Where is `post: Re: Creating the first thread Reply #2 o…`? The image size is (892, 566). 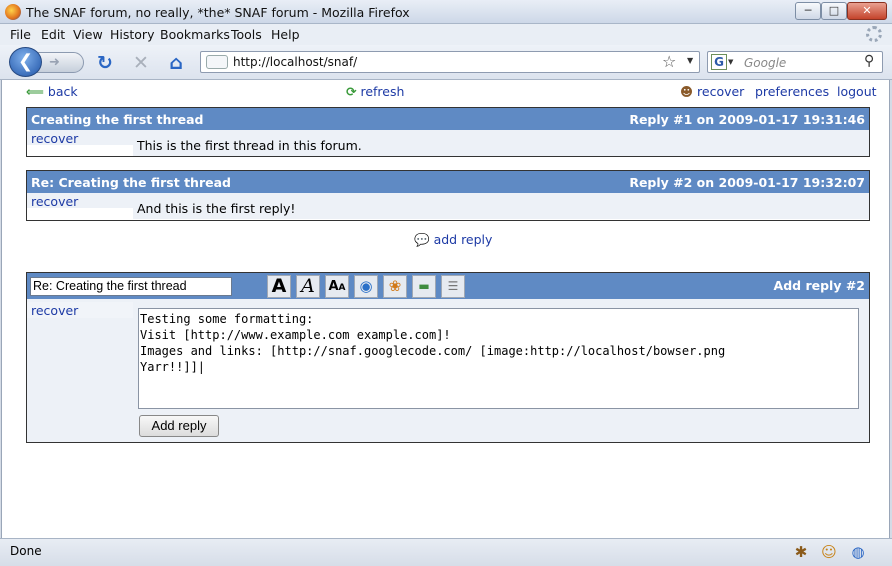
post: Re: Creating the first thread Reply #2 o… is located at coordinates (448, 195).